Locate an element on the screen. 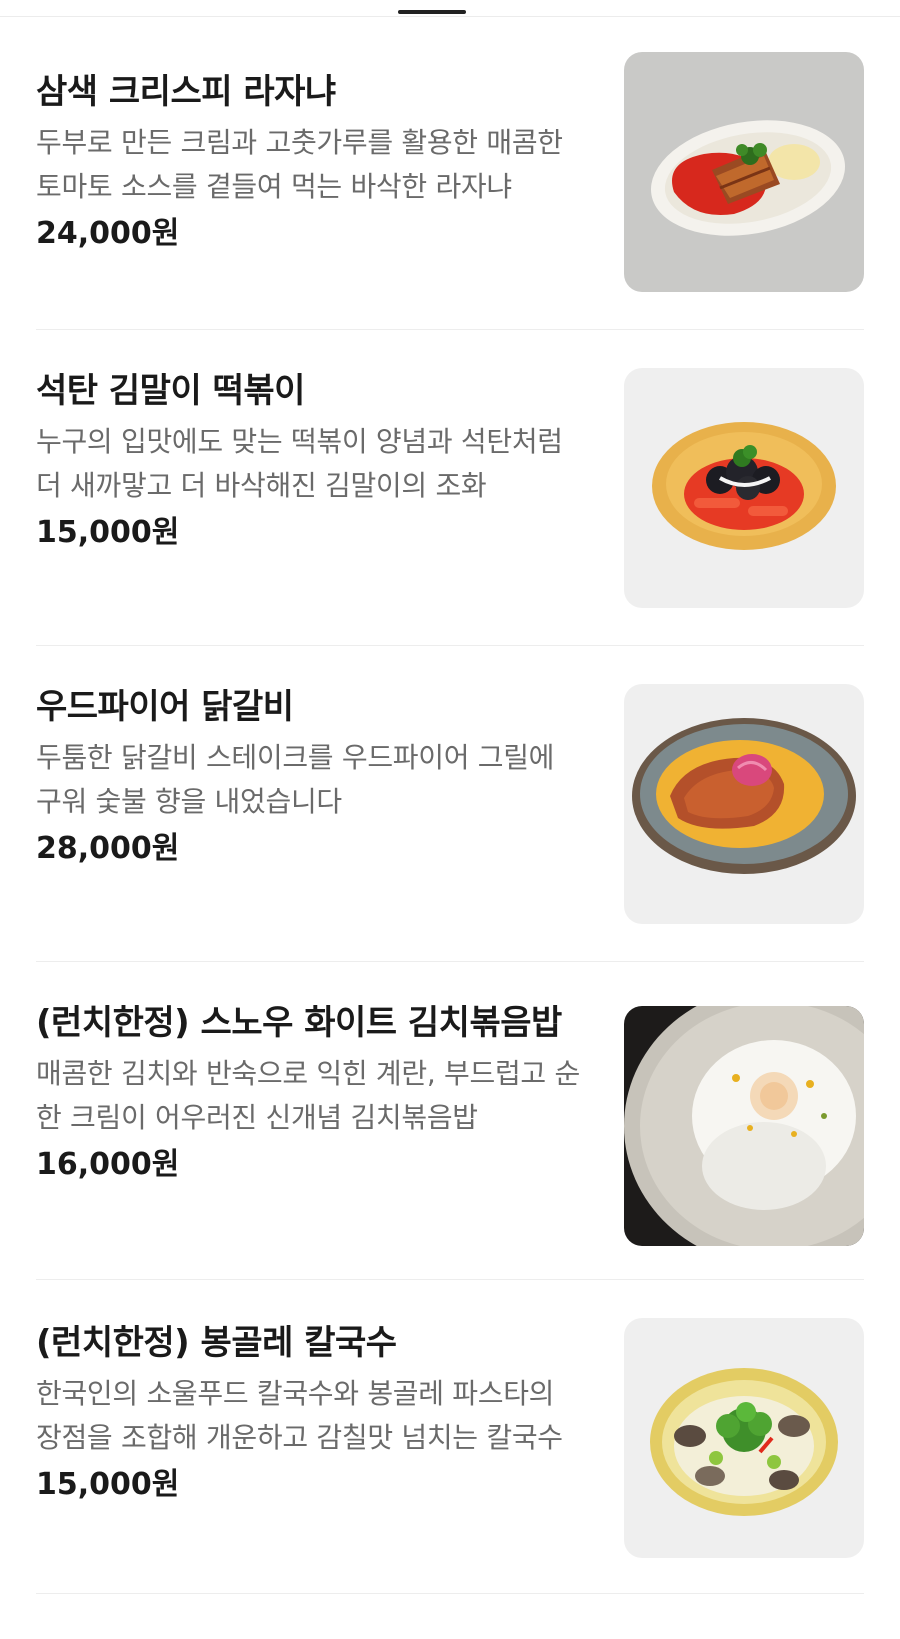 Image resolution: width=900 pixels, height=1639 pixels. tteokbokki-dish-photo is located at coordinates (744, 488).